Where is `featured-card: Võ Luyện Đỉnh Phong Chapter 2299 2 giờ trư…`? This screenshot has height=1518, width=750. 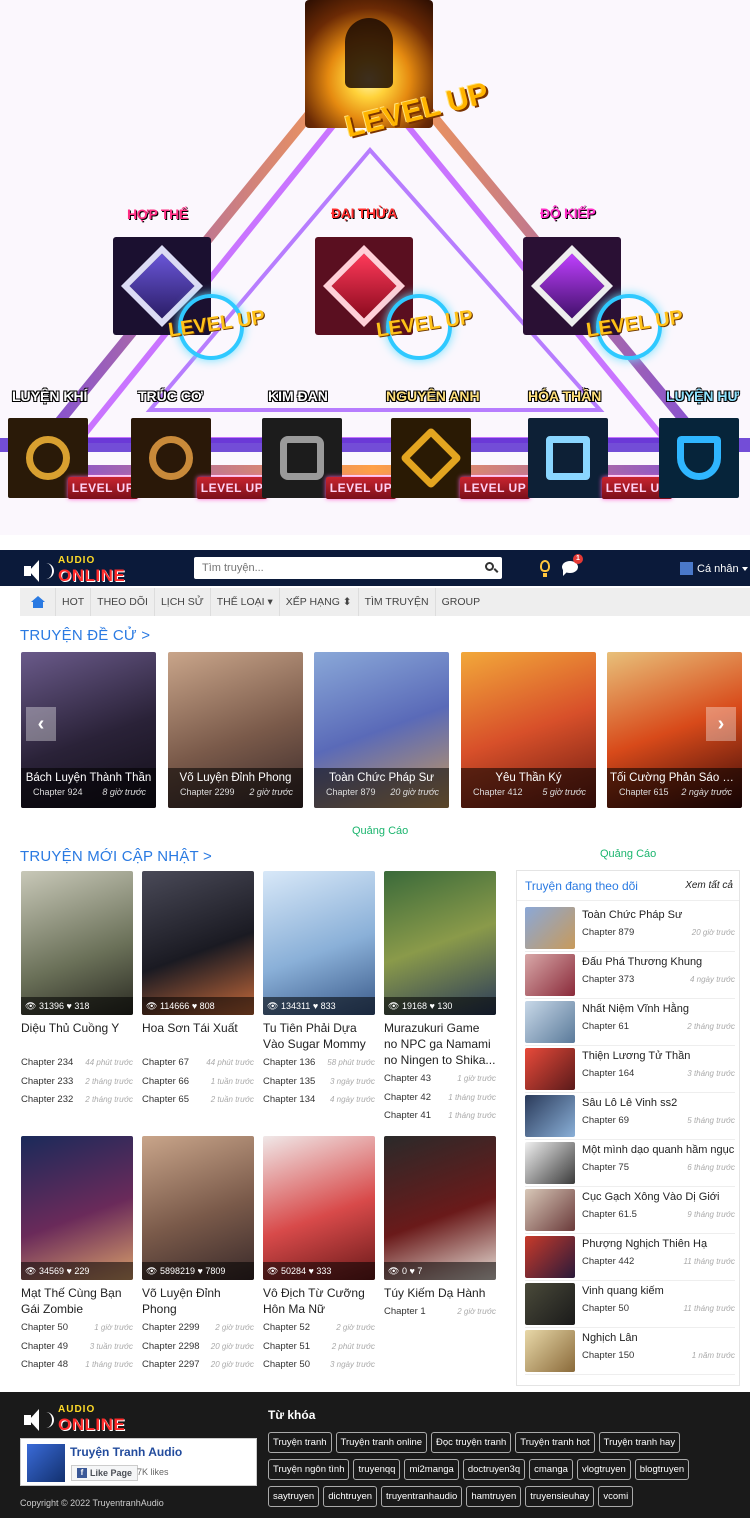 featured-card: Võ Luyện Đỉnh Phong Chapter 2299 2 giờ trư… is located at coordinates (235, 730).